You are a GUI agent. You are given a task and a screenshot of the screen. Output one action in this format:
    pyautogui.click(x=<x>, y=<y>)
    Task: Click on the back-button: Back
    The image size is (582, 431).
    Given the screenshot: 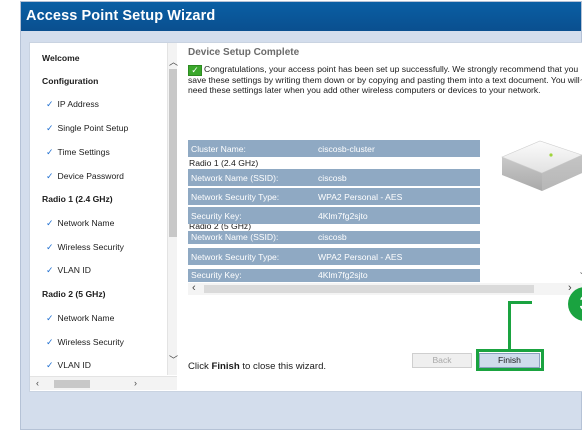 What is the action you would take?
    pyautogui.click(x=442, y=360)
    